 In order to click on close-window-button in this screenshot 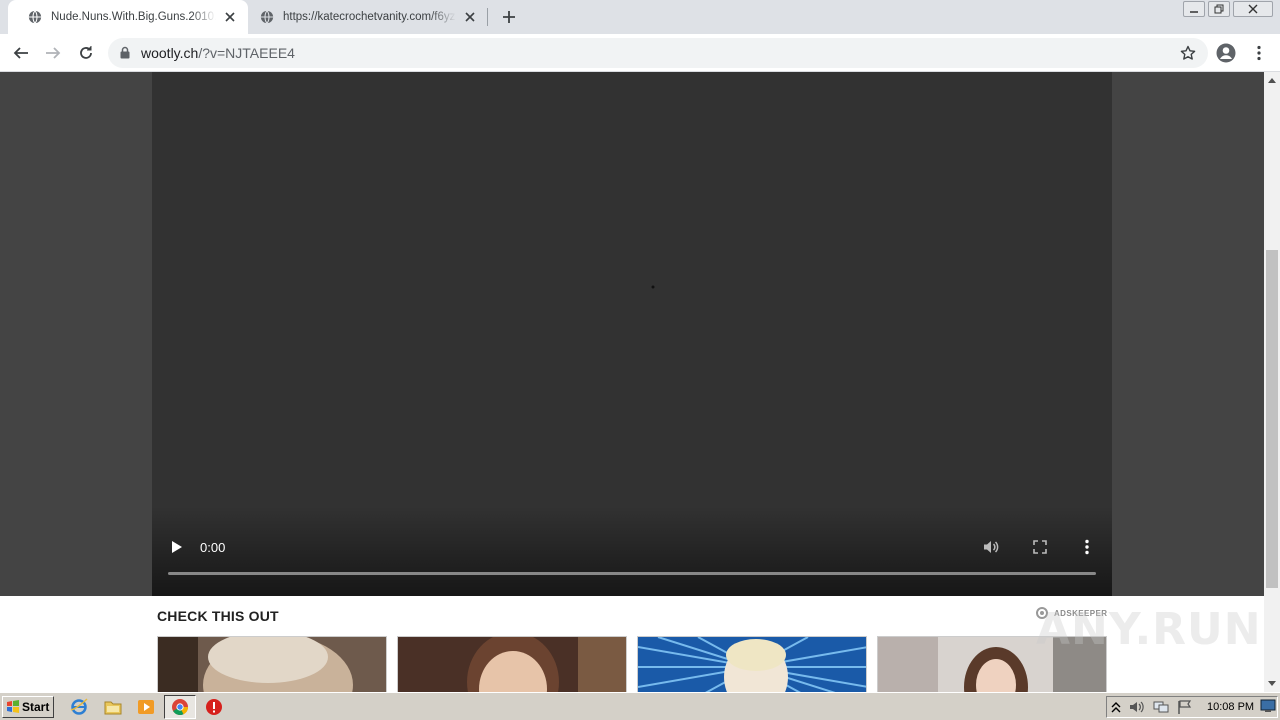, I will do `click(1253, 9)`.